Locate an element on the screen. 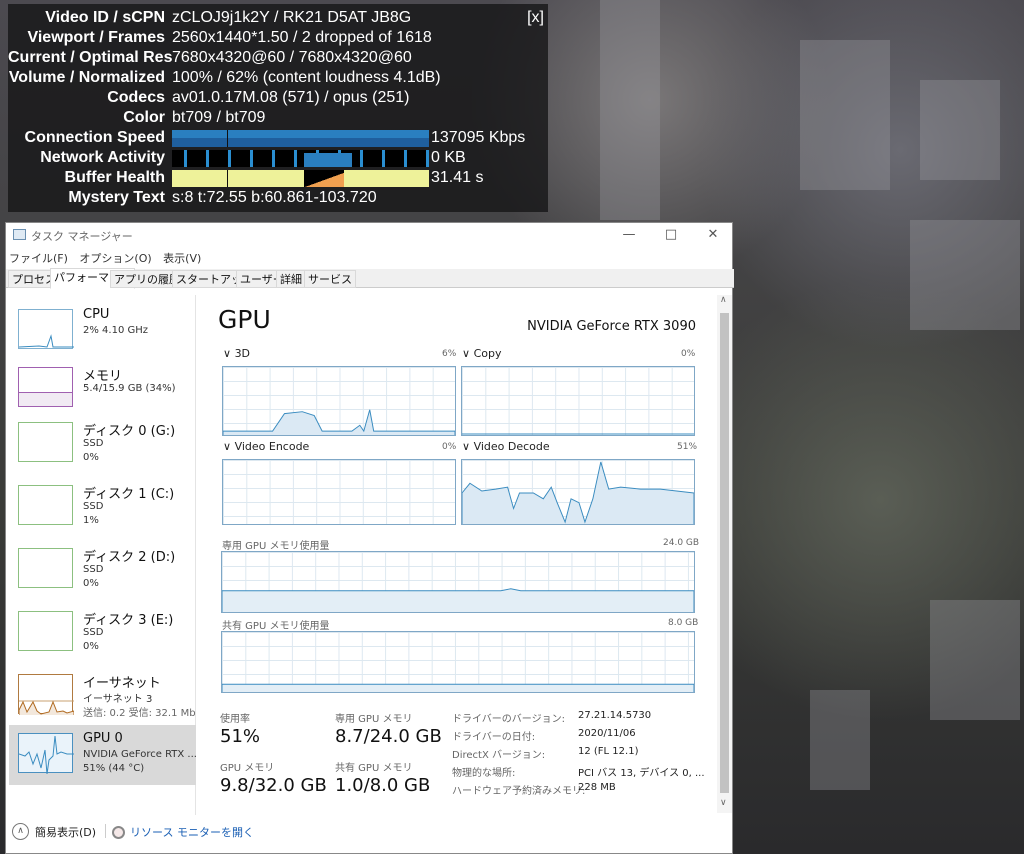 The width and height of the screenshot is (1024, 854). chevron-up-circle-icon: ∧ is located at coordinates (20, 831).